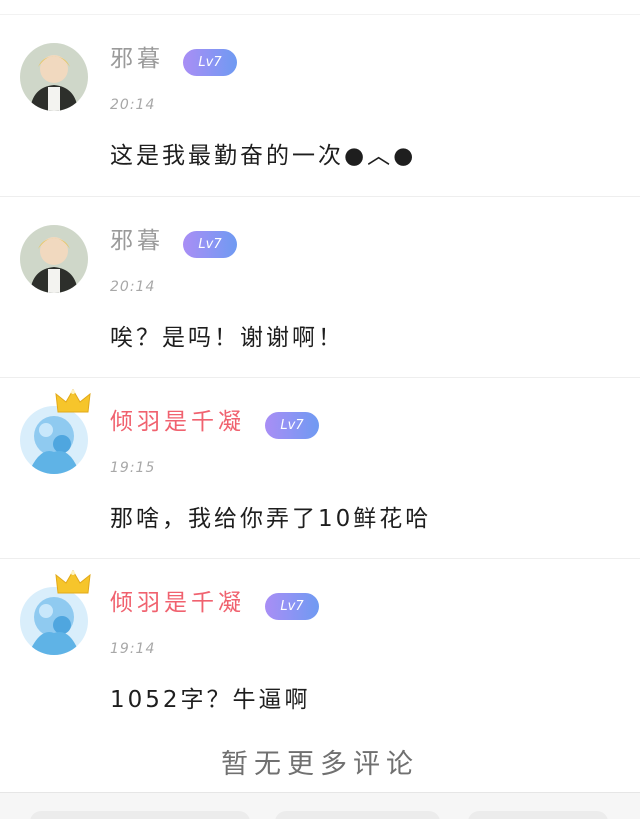  Describe the element at coordinates (133, 649) in the screenshot. I see `comment-time: 19:14` at that location.